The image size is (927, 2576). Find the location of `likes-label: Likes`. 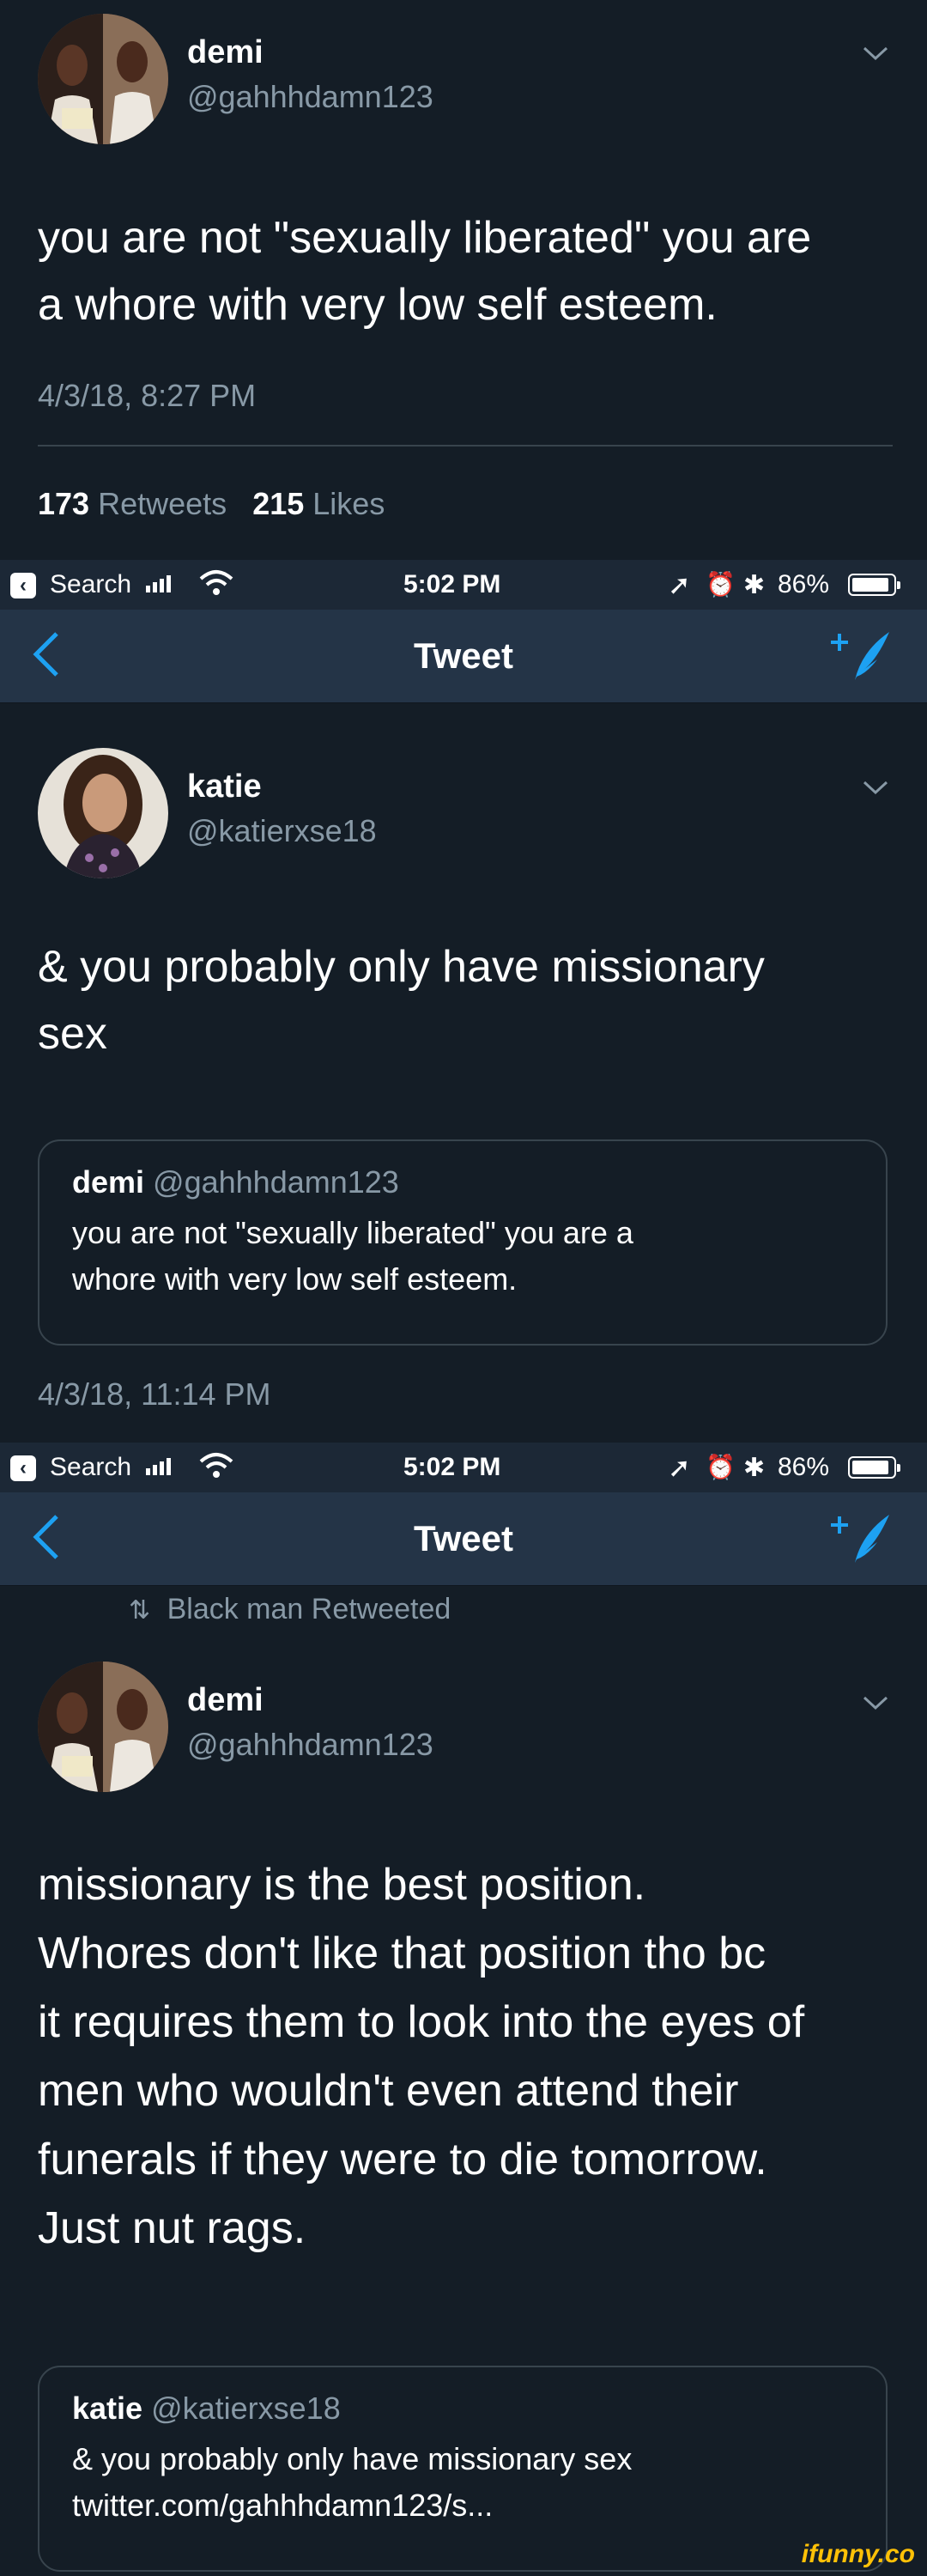

likes-label: Likes is located at coordinates (348, 503).